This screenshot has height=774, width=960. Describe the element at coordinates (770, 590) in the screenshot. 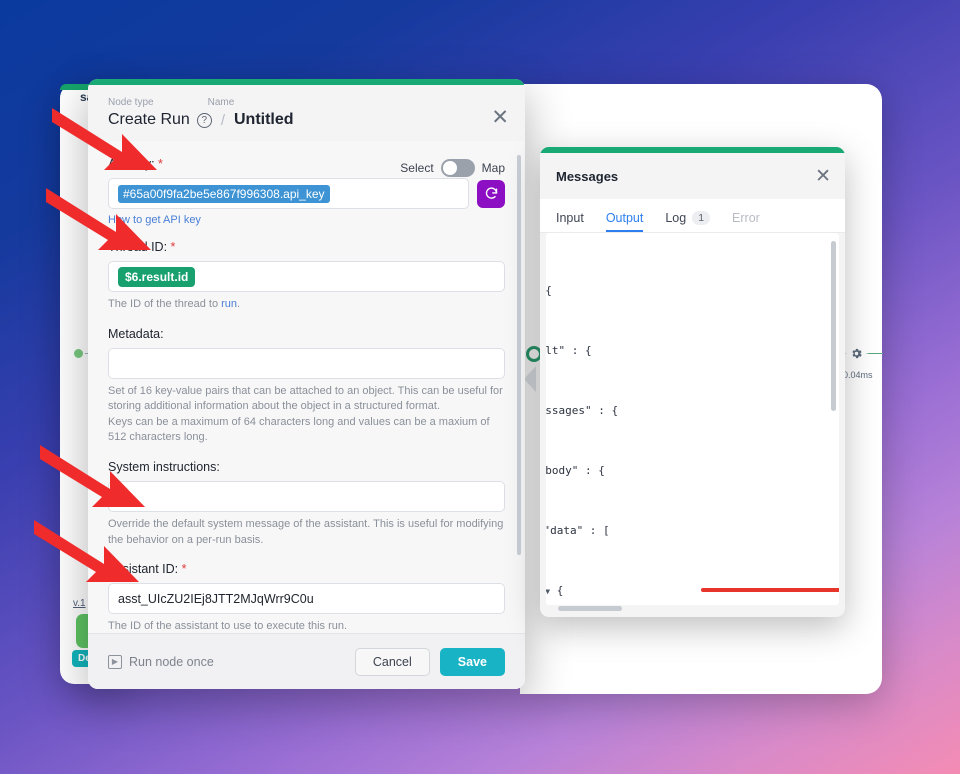

I see `annotation-underline` at that location.